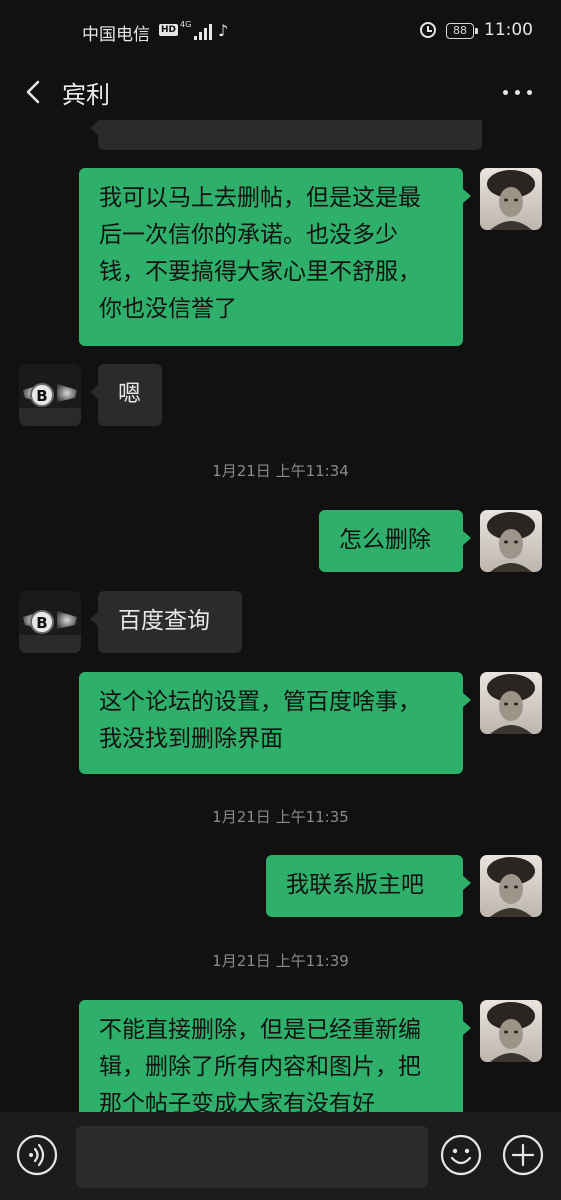 Image resolution: width=561 pixels, height=1200 pixels. What do you see at coordinates (86, 95) in the screenshot?
I see `chat-title: 宾利` at bounding box center [86, 95].